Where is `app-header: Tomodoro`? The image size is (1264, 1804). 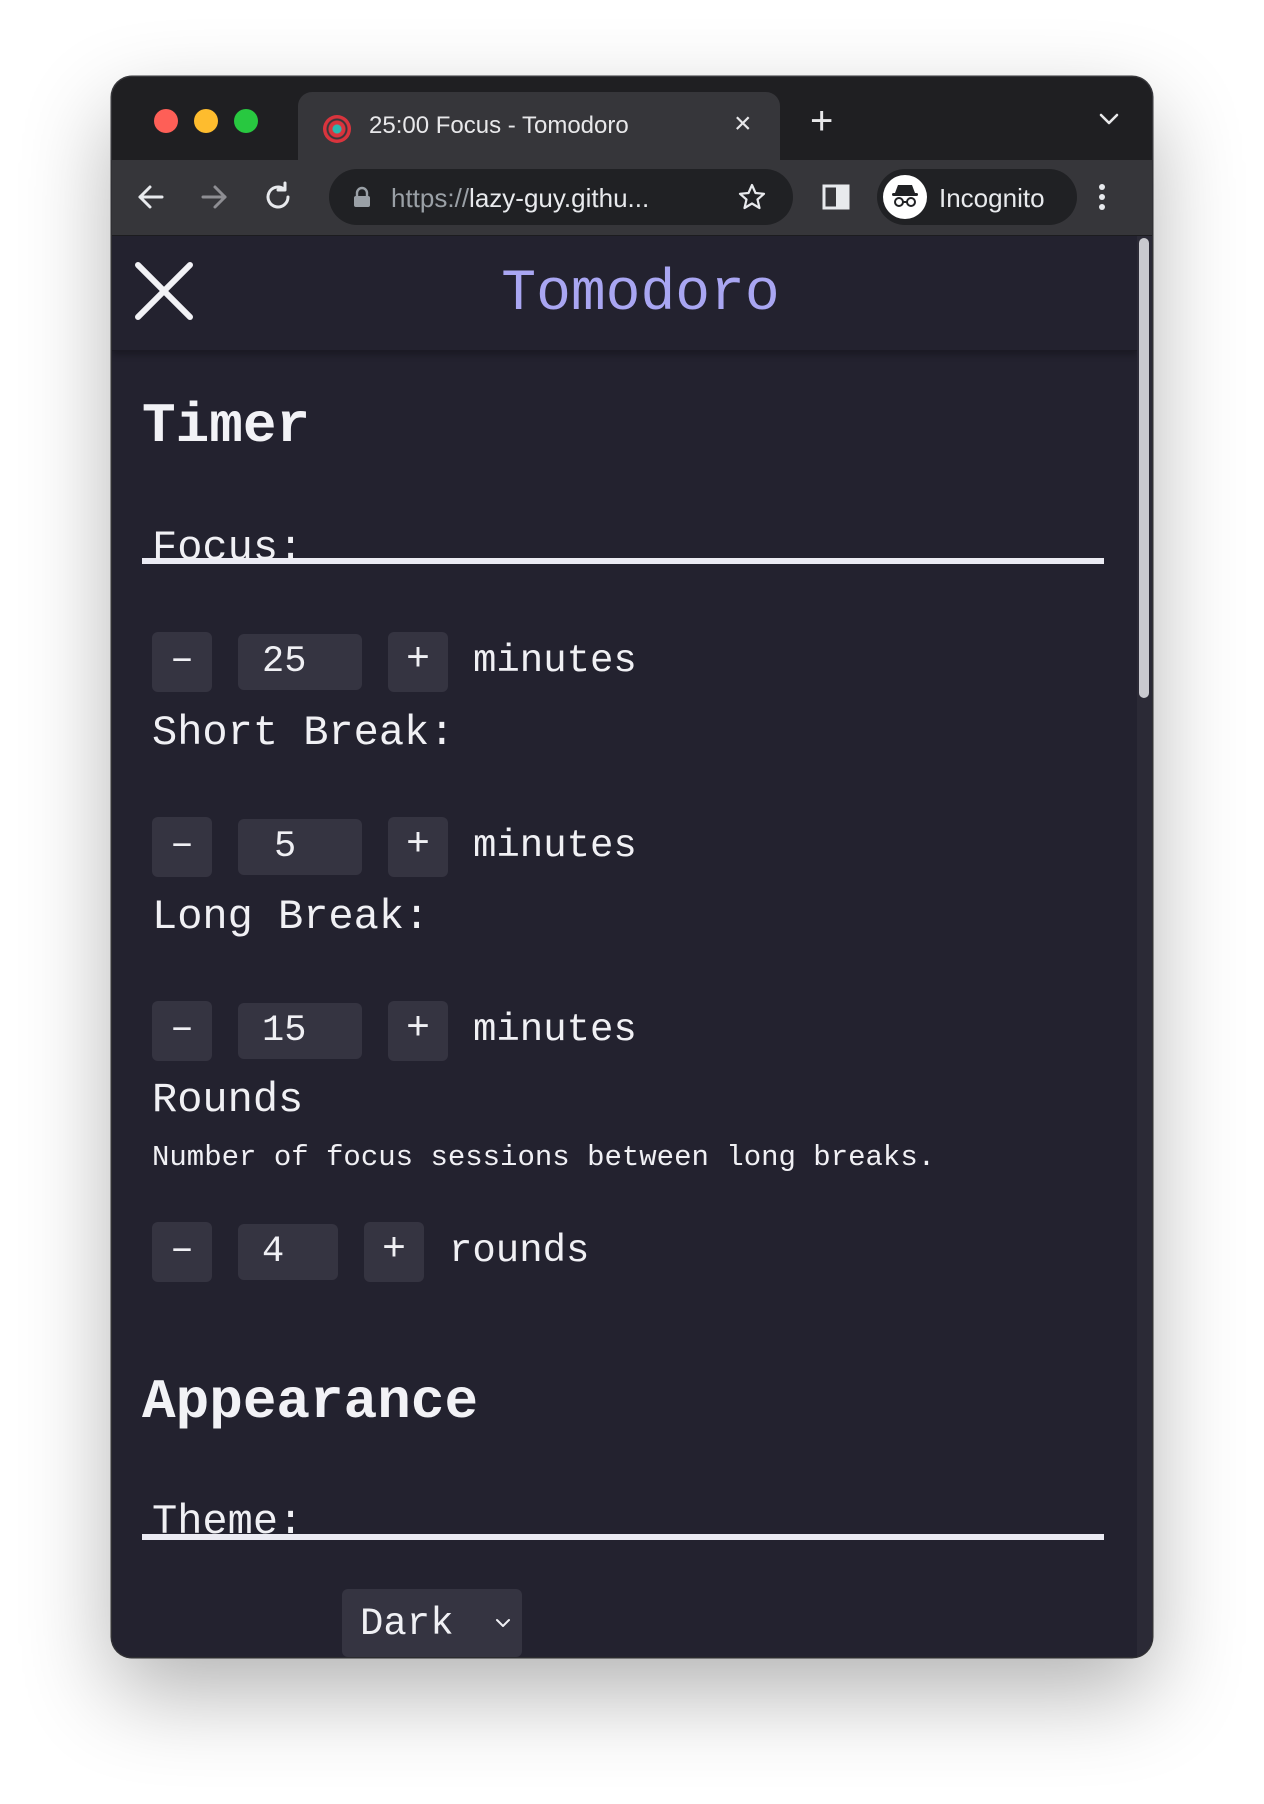 app-header: Tomodoro is located at coordinates (624, 293).